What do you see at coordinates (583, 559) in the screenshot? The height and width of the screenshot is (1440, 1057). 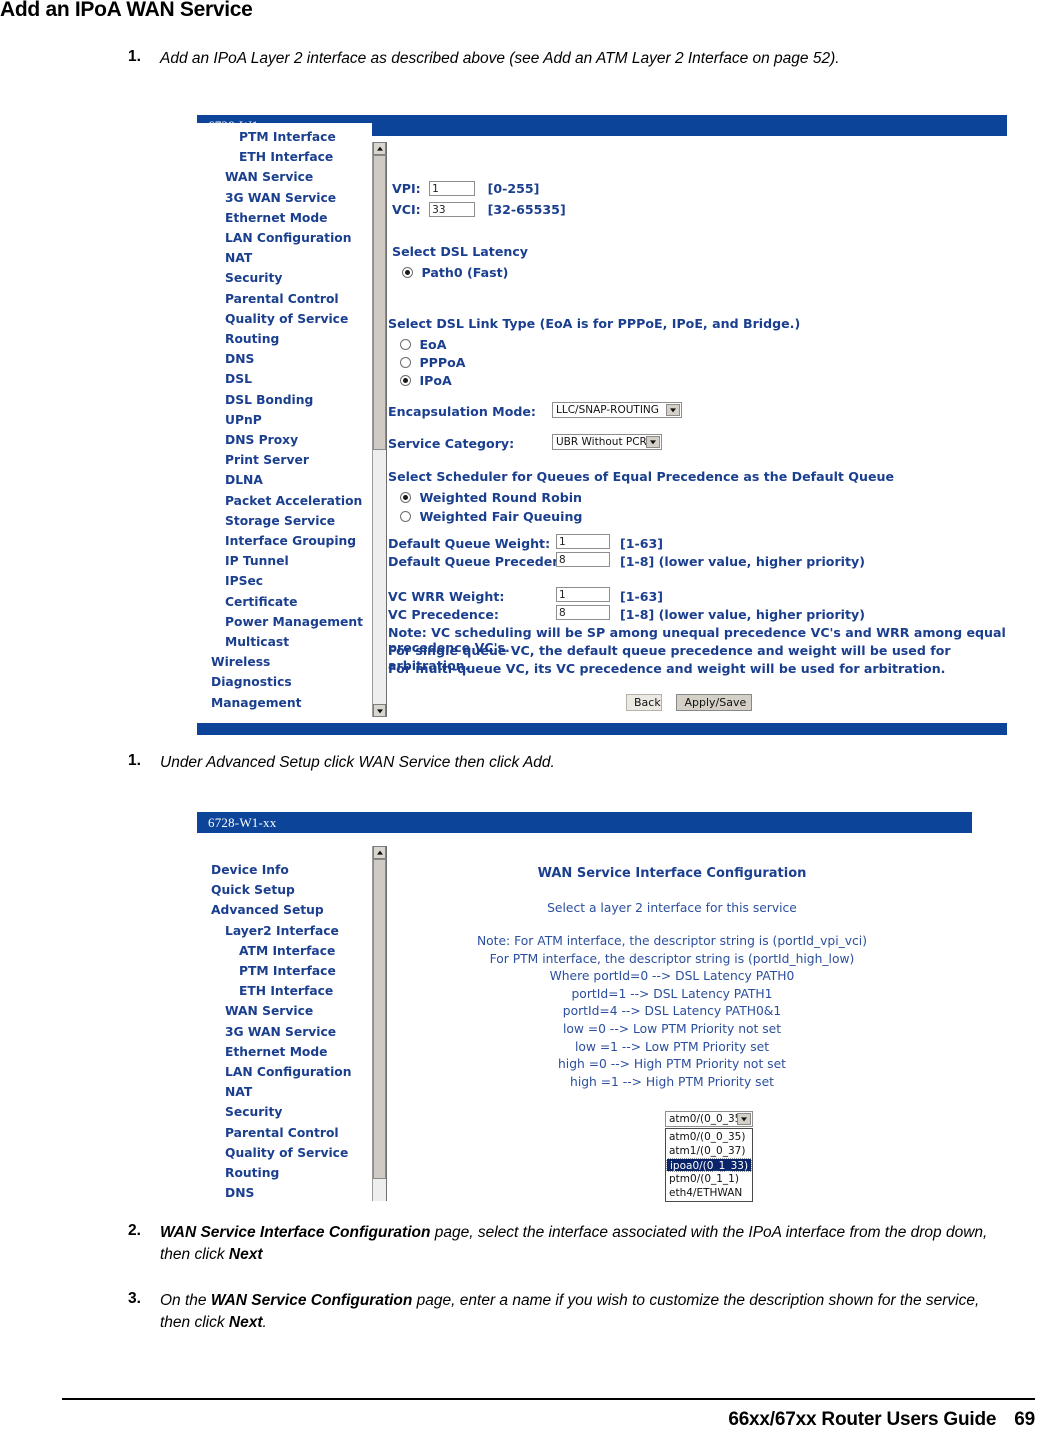 I see `default-queue-precedence-input: 8` at bounding box center [583, 559].